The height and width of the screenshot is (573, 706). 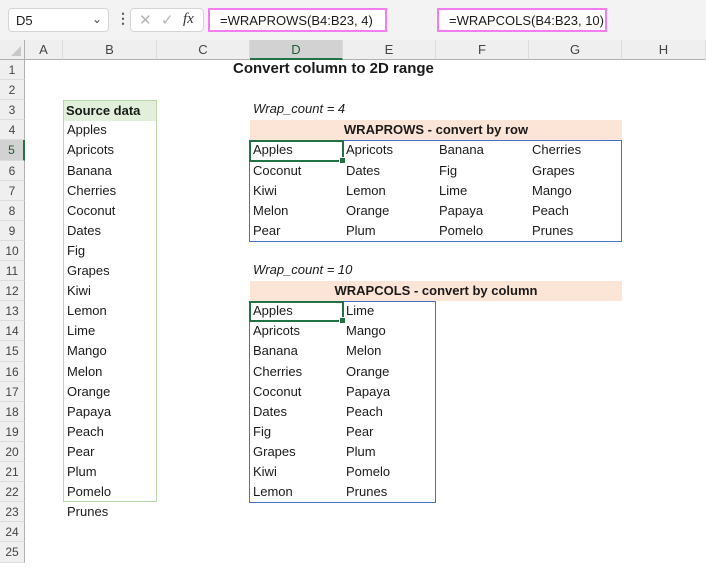 What do you see at coordinates (296, 372) in the screenshot?
I see `wrapcols-cell: Cherries` at bounding box center [296, 372].